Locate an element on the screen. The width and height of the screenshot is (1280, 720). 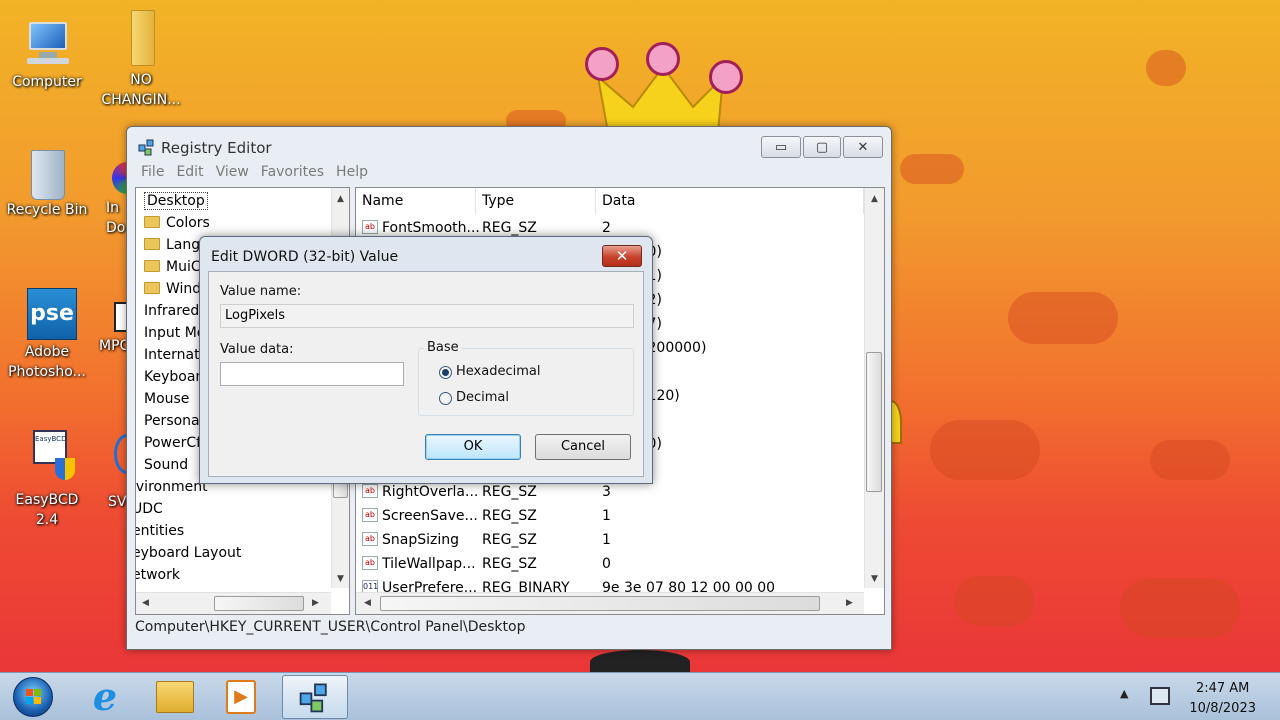
maximize-icon: ▢ is located at coordinates (822, 147).